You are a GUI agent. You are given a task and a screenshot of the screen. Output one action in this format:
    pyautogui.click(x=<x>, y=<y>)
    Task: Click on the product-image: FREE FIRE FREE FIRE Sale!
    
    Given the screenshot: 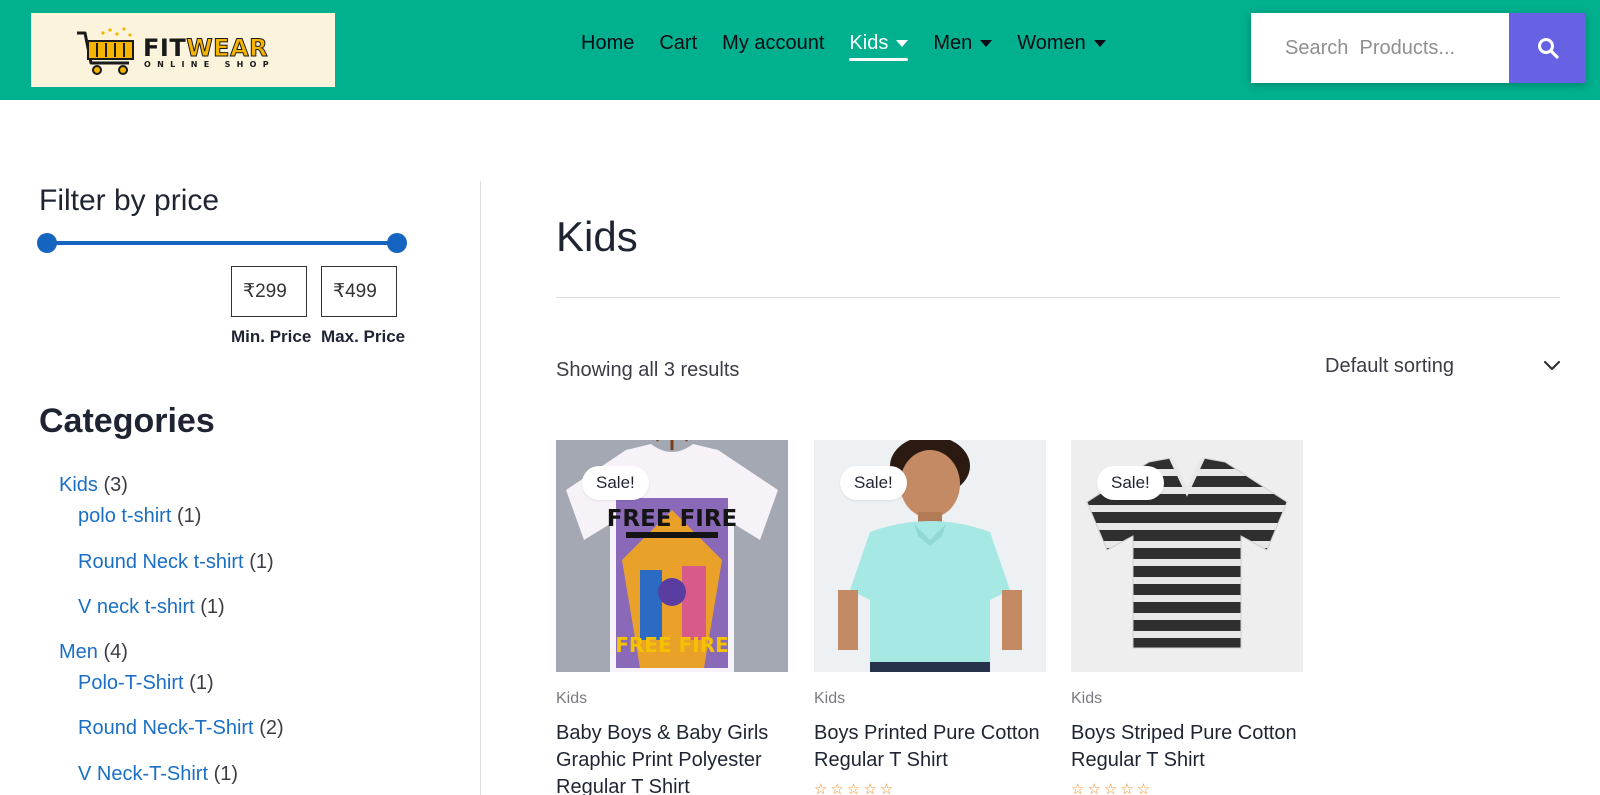 What is the action you would take?
    pyautogui.click(x=672, y=556)
    